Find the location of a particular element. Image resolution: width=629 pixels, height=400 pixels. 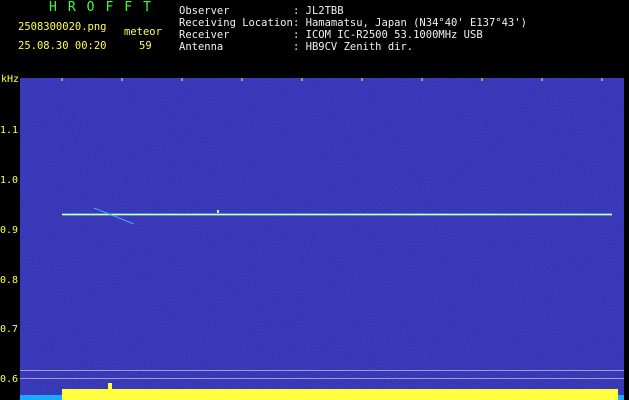

detection-type-label: meteor is located at coordinates (143, 32).